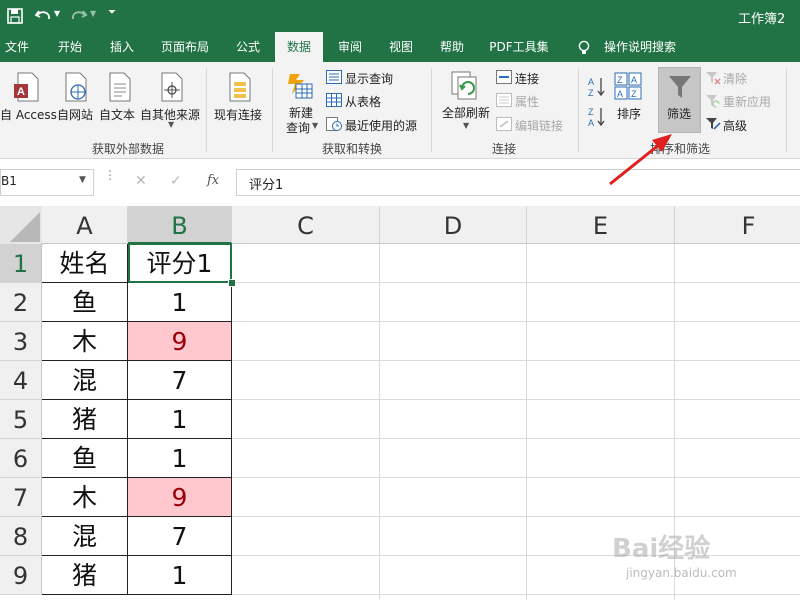 The height and width of the screenshot is (600, 800). What do you see at coordinates (737, 225) in the screenshot?
I see `column-header-f: F` at bounding box center [737, 225].